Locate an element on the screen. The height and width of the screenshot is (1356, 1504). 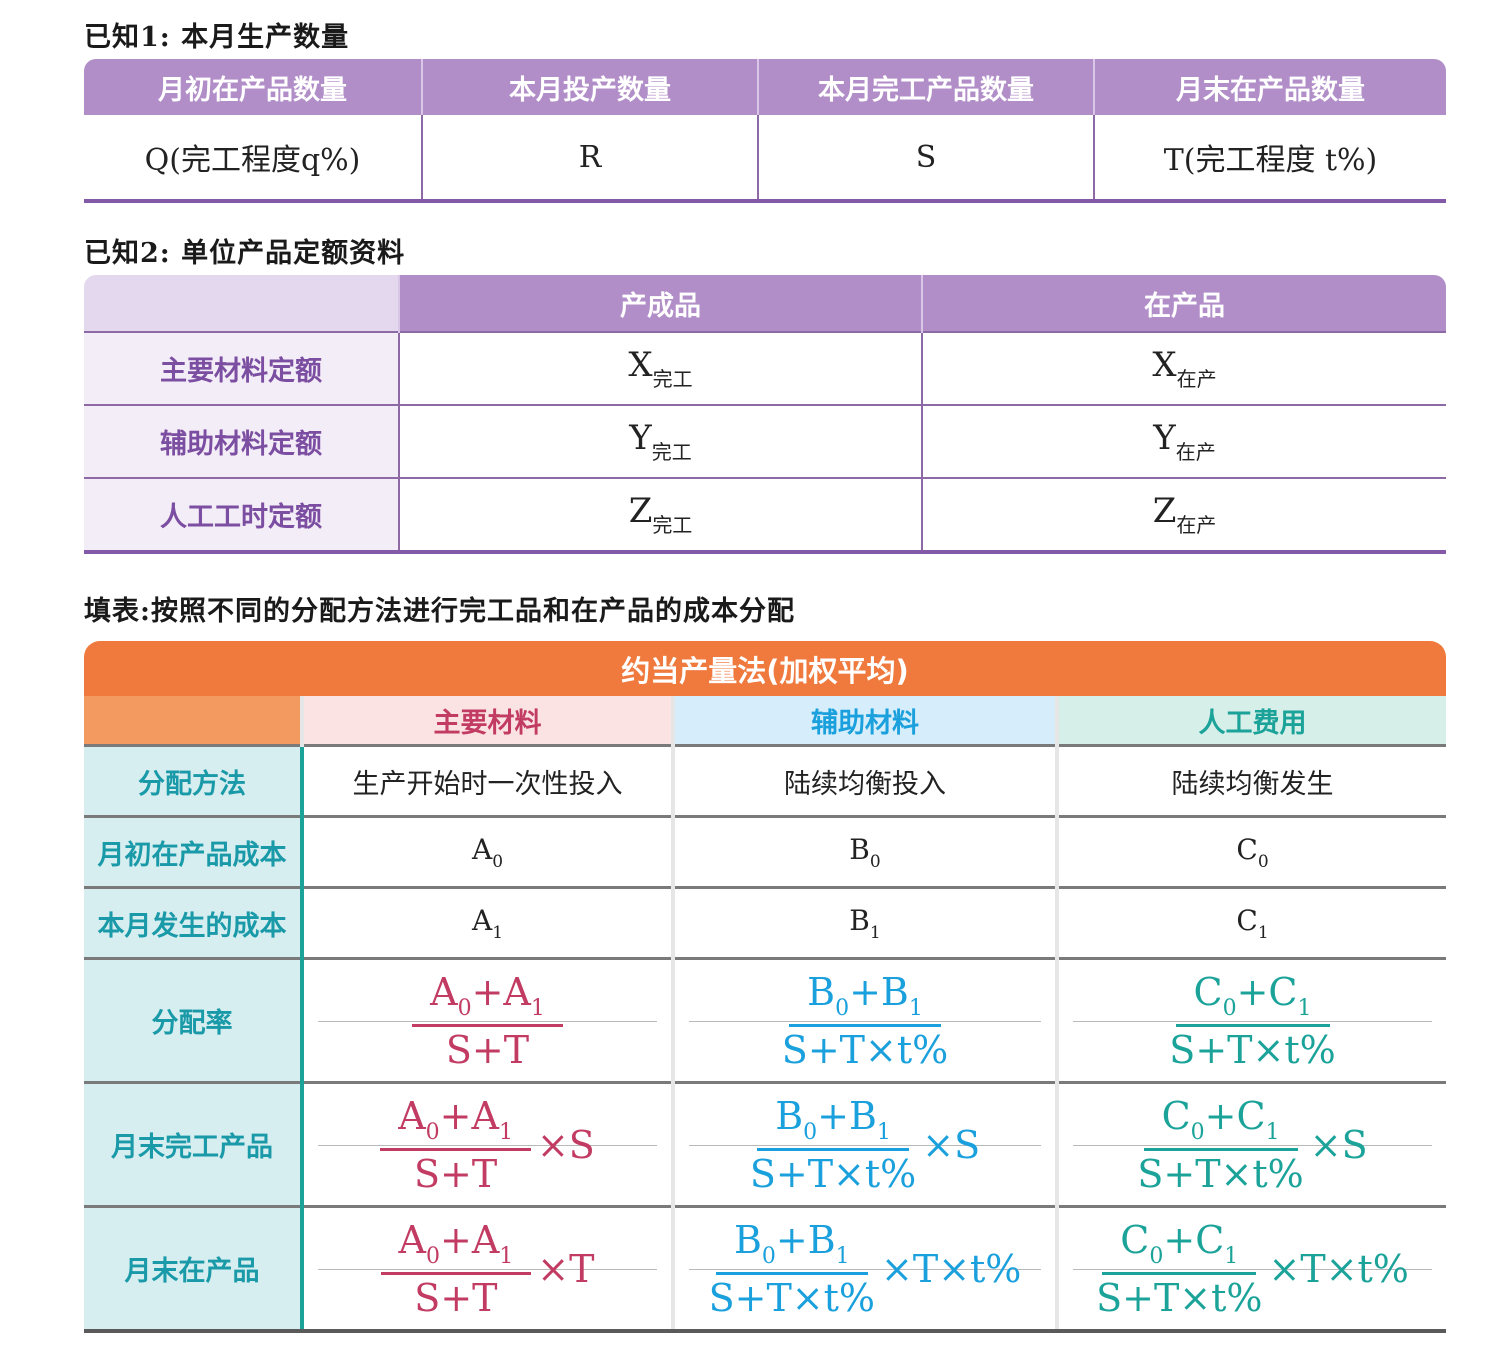
rate-aux-formula: B0+B1 S+T×t% is located at coordinates (865, 1020).